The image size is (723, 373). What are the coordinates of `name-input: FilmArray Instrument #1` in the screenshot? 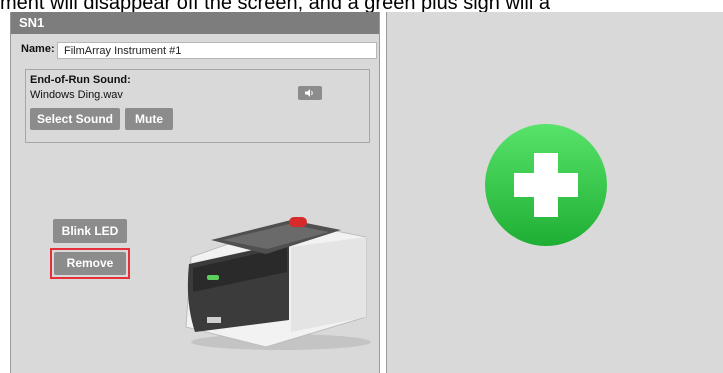 It's located at (217, 50).